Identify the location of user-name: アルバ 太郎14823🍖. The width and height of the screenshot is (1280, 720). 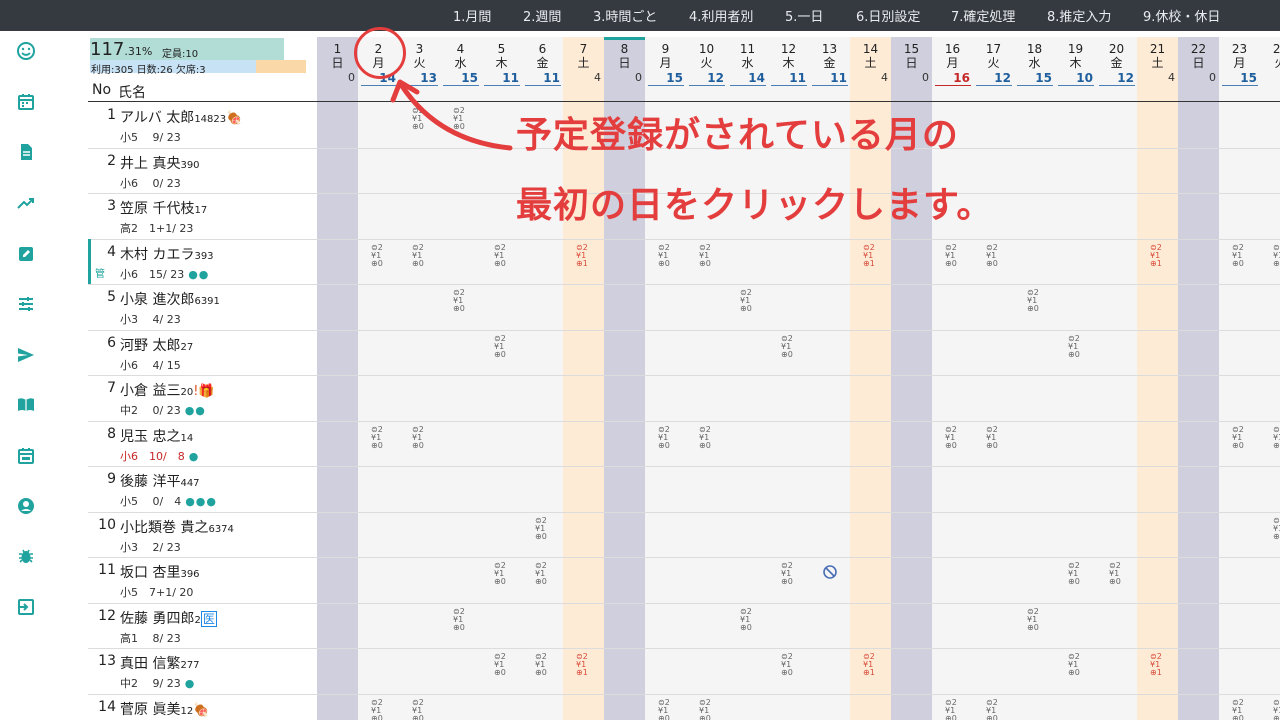
(181, 117).